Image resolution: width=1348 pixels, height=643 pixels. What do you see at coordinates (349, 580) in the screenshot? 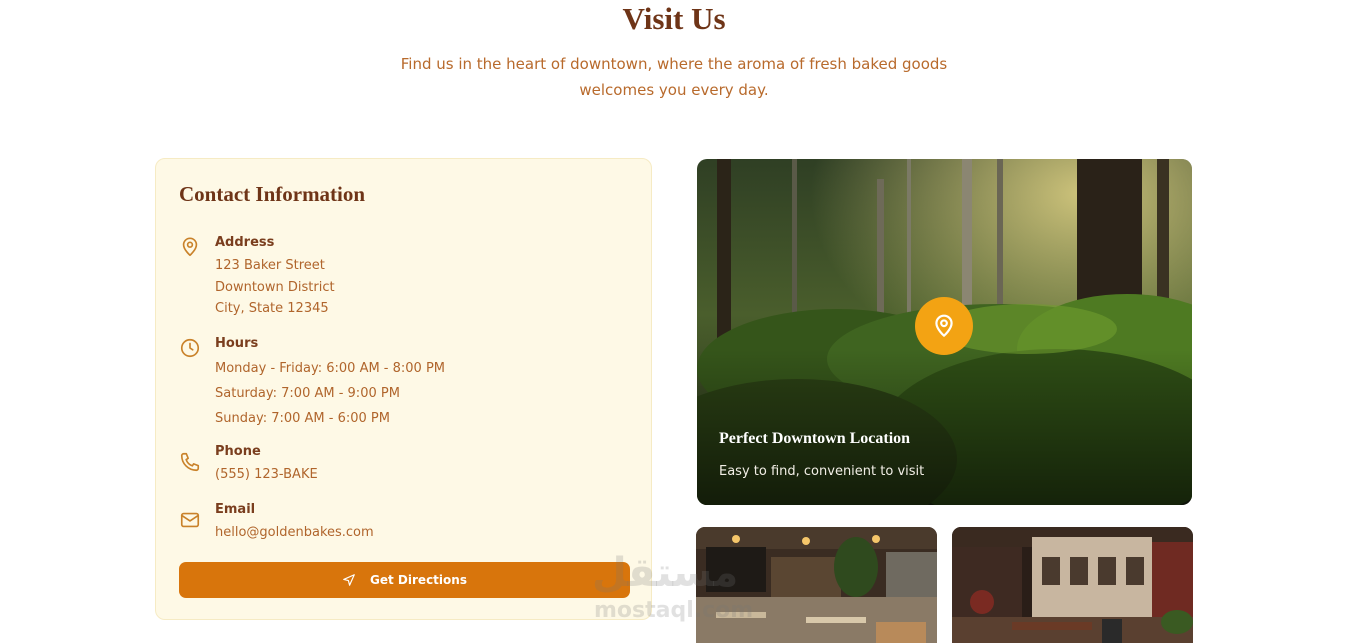
I see `navigation-icon` at bounding box center [349, 580].